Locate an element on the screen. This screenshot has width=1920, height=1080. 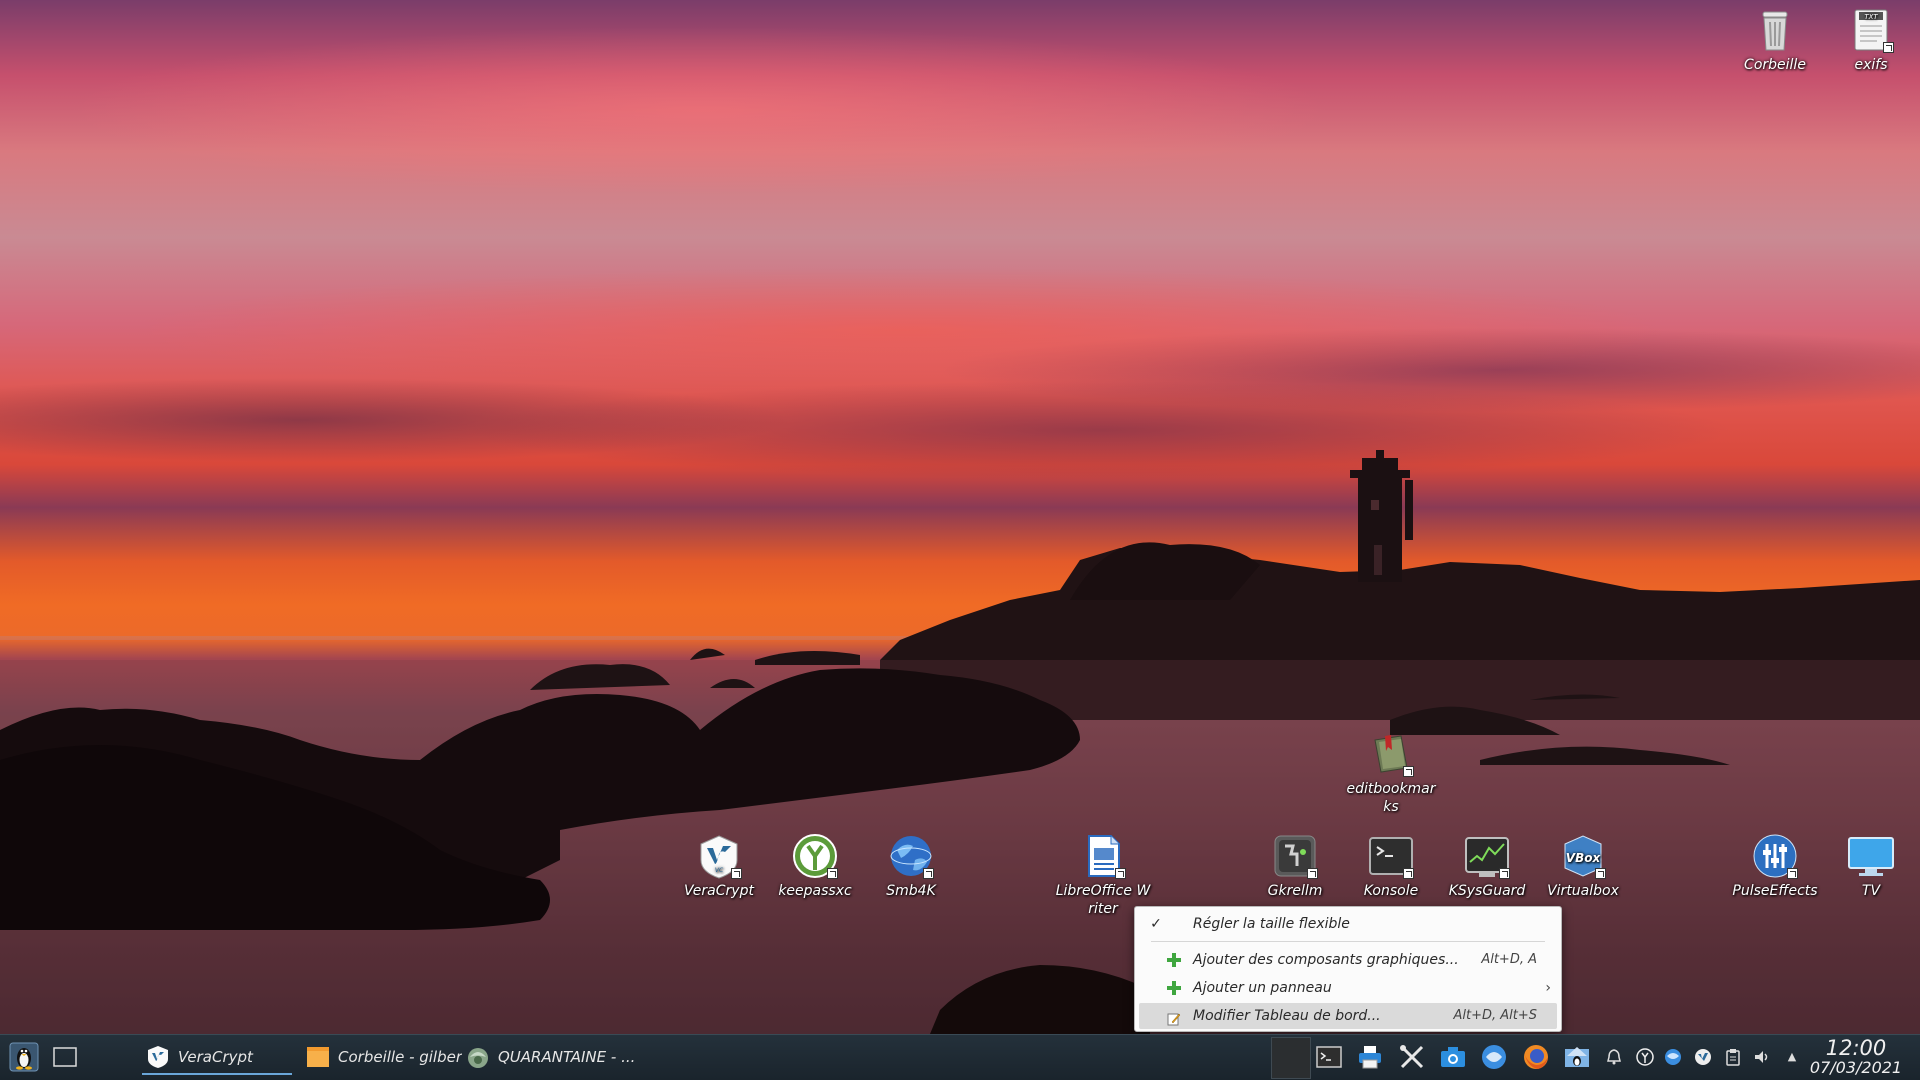
desktop-icon-label: Corbeille is located at coordinates (1775, 65).